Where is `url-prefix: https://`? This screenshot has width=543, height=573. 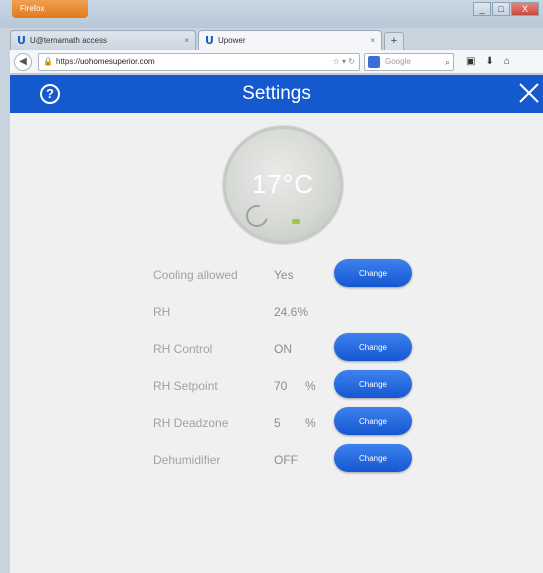
url-prefix: https:// is located at coordinates (67, 61).